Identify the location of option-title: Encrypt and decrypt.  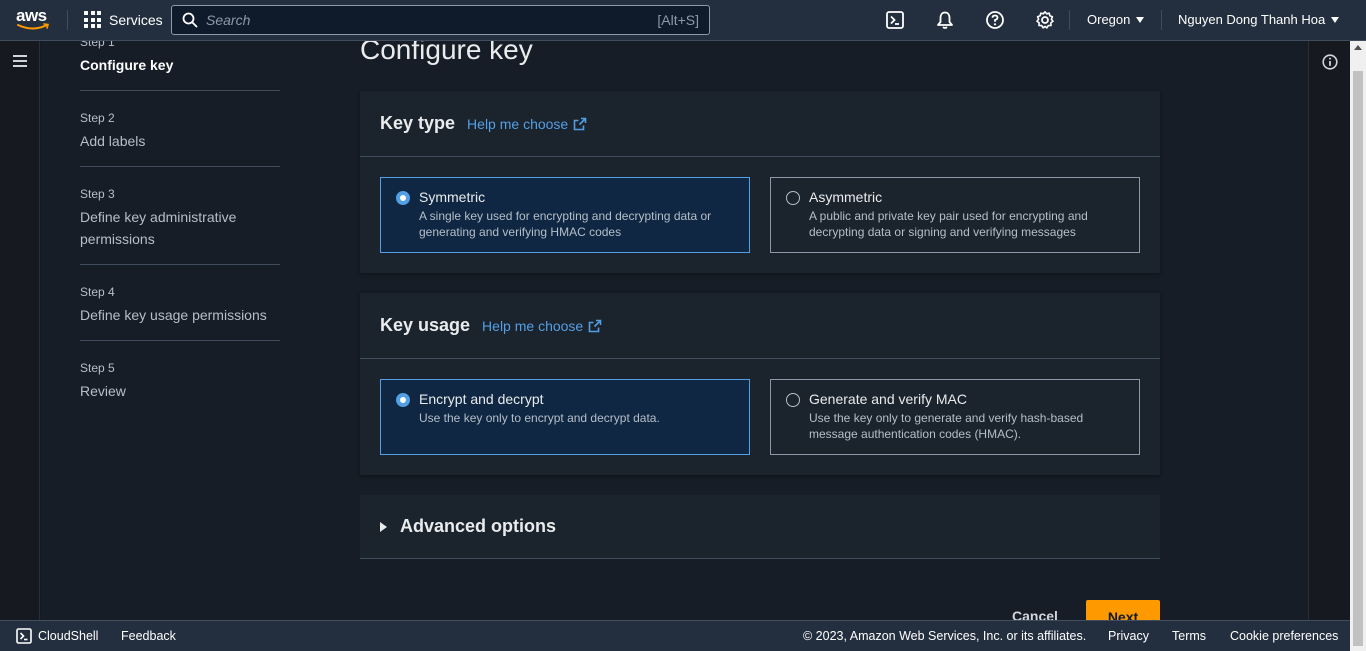
(481, 399).